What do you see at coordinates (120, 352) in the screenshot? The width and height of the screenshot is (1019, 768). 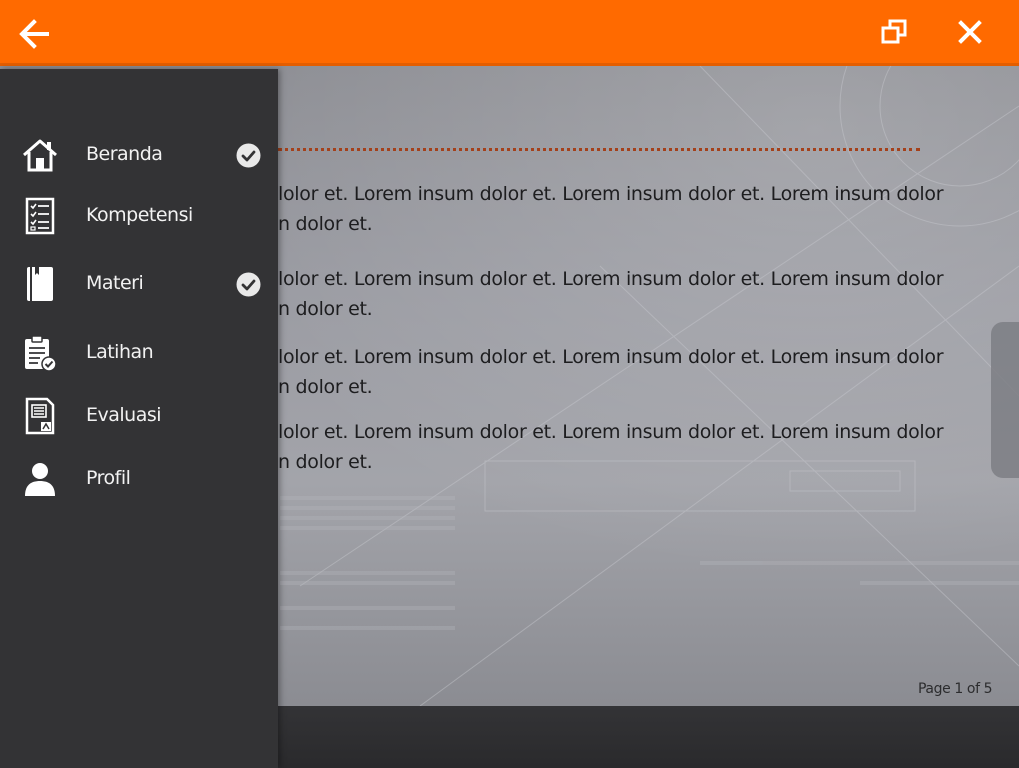 I see `sidebar-item-label: Latihan` at bounding box center [120, 352].